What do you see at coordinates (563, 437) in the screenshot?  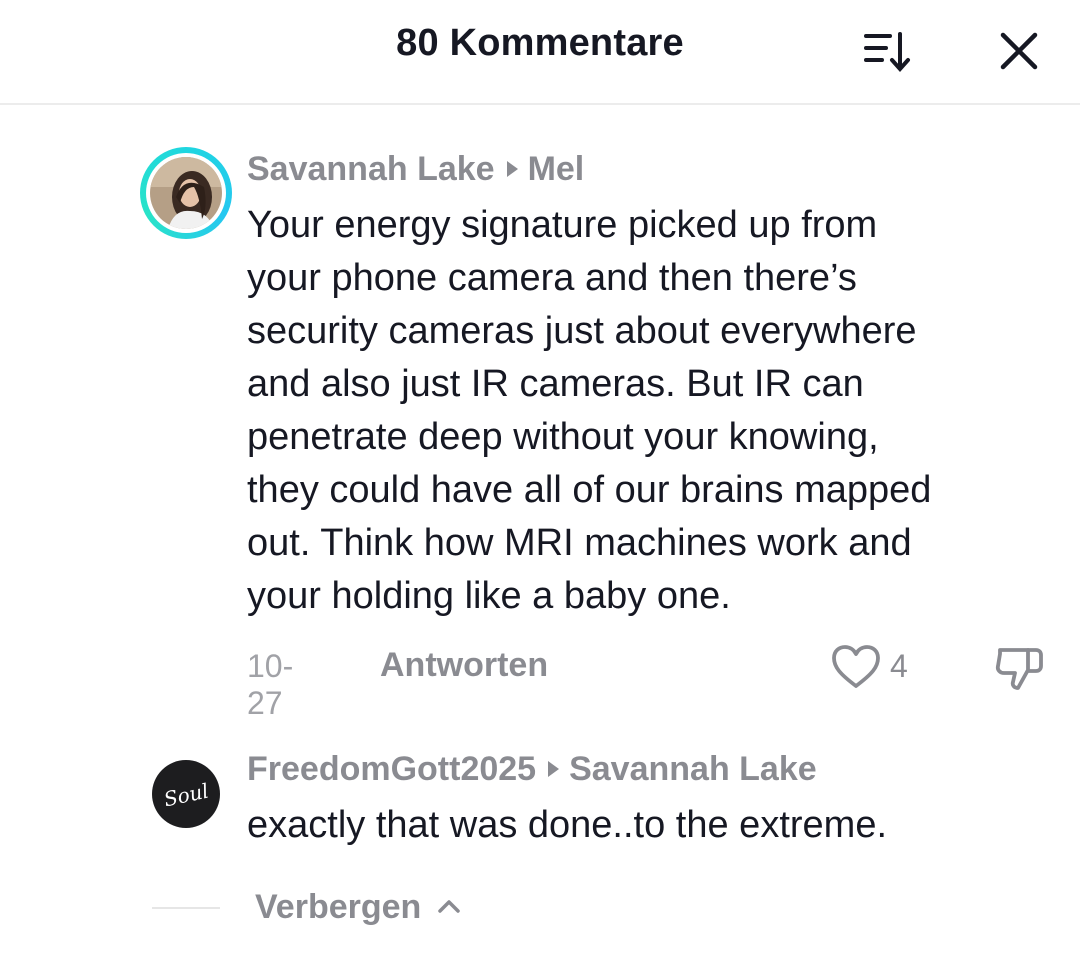 I see `comment-text-line: penetrate deep without your knowing,` at bounding box center [563, 437].